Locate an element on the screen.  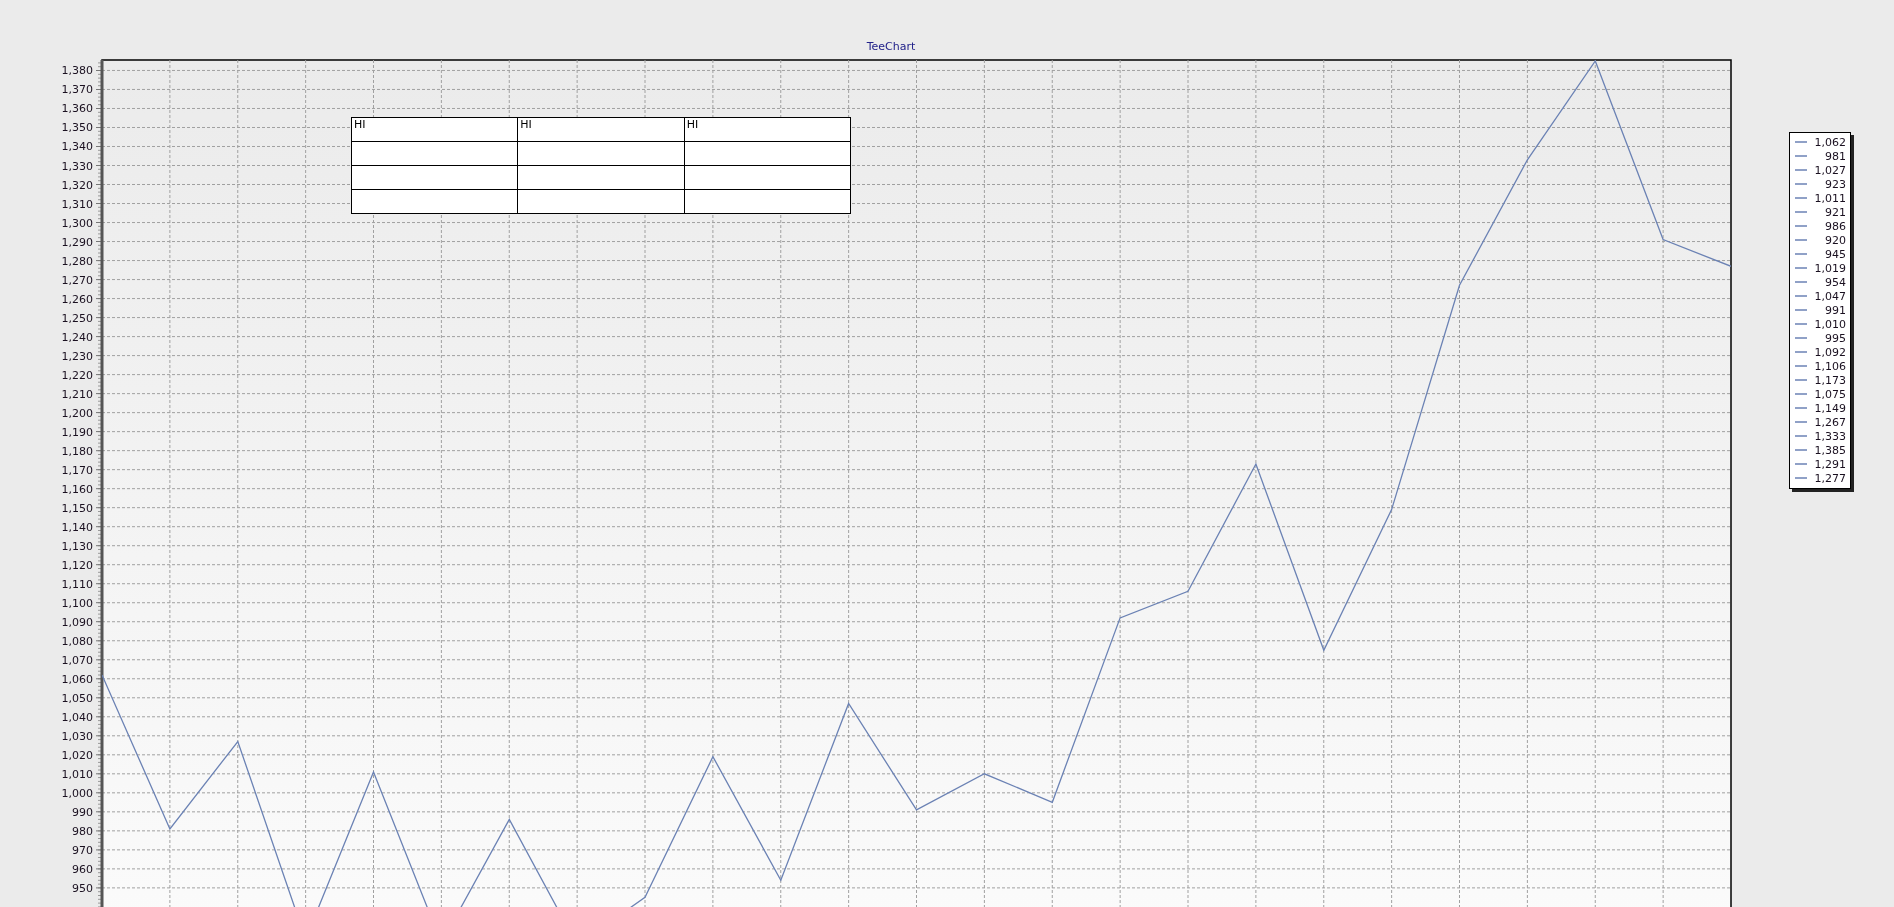
y-axis-label: 1,200 is located at coordinates (77, 413).